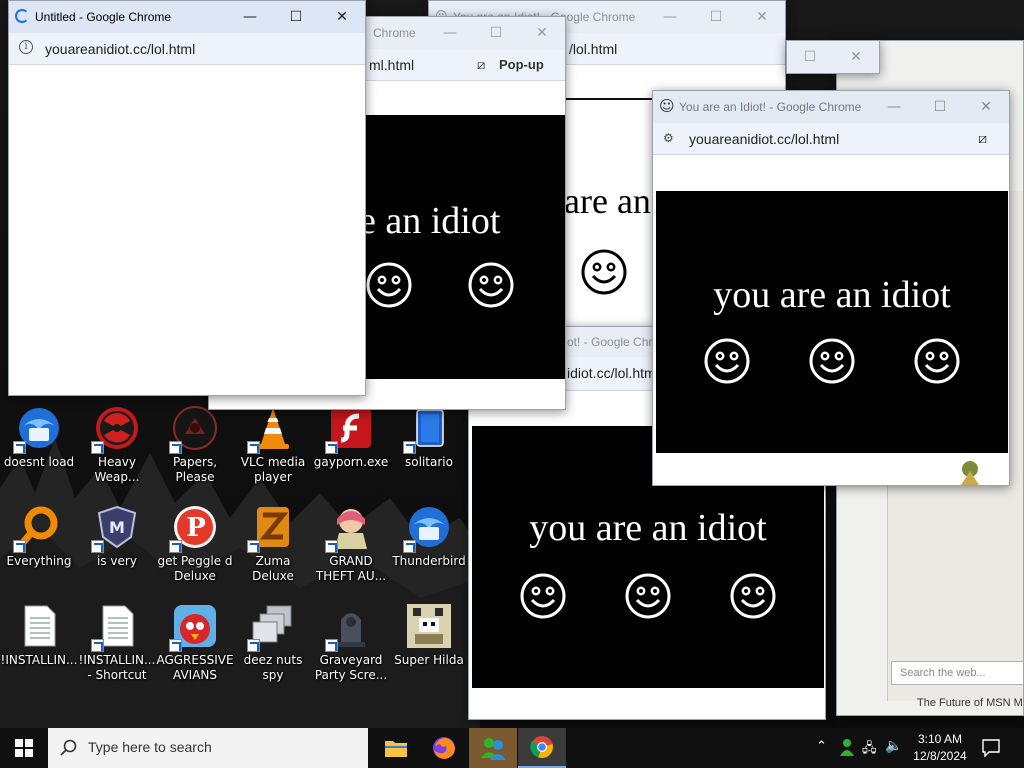 Image resolution: width=1024 pixels, height=768 pixels. I want to click on radiation-icon, so click(116, 429).